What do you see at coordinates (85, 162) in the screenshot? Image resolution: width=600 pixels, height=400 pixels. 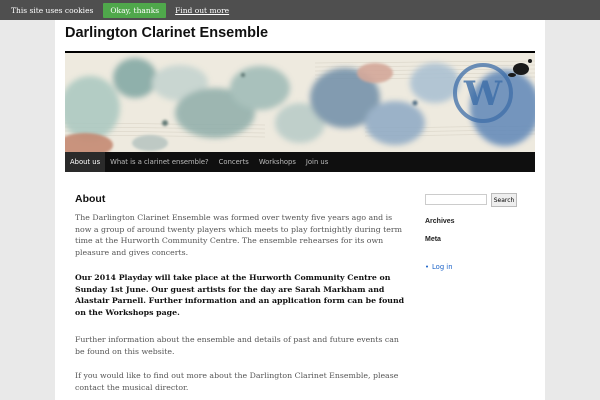 I see `nav-item: About us` at bounding box center [85, 162].